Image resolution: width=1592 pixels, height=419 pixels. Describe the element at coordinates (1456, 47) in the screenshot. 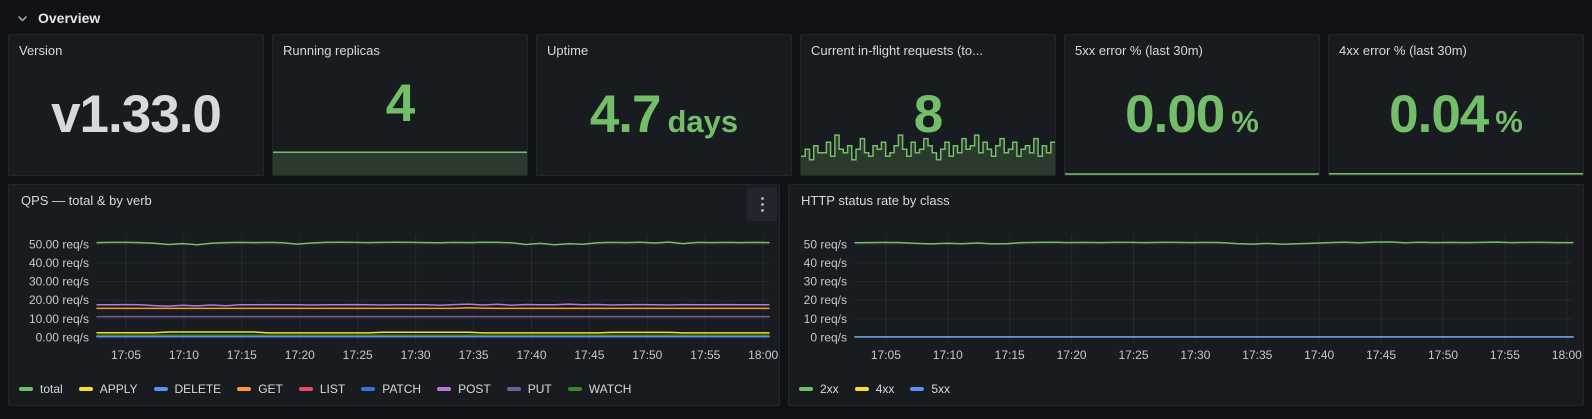

I see `panel-title: 4xx error % (last 30m)` at that location.